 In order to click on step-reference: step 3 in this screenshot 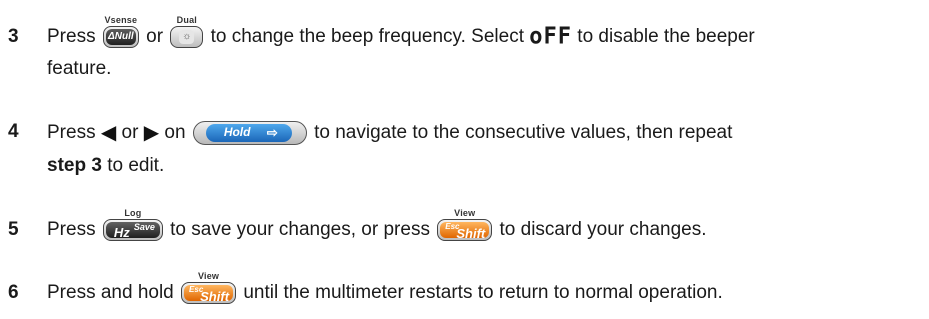, I will do `click(74, 165)`.